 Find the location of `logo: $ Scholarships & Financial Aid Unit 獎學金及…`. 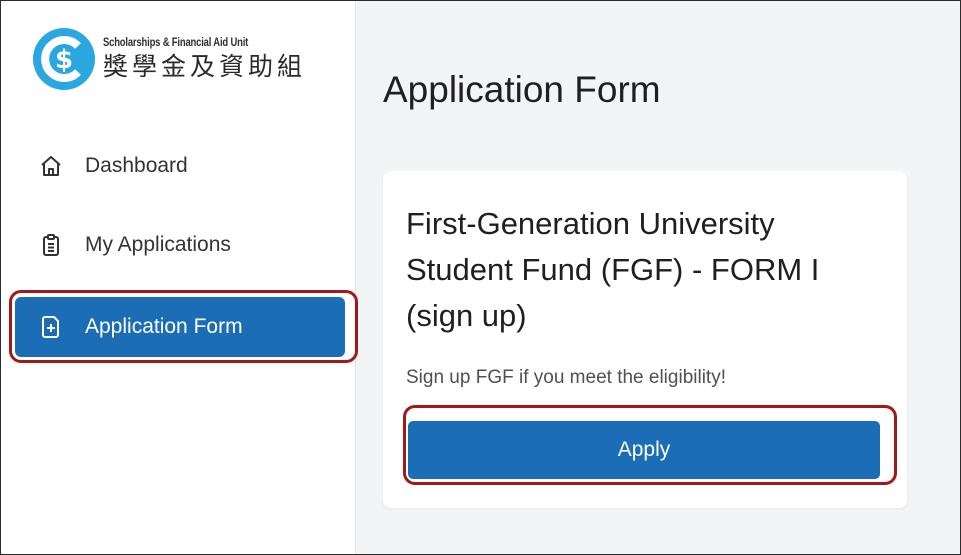

logo: $ Scholarships & Financial Aid Unit 獎學金及… is located at coordinates (168, 59).